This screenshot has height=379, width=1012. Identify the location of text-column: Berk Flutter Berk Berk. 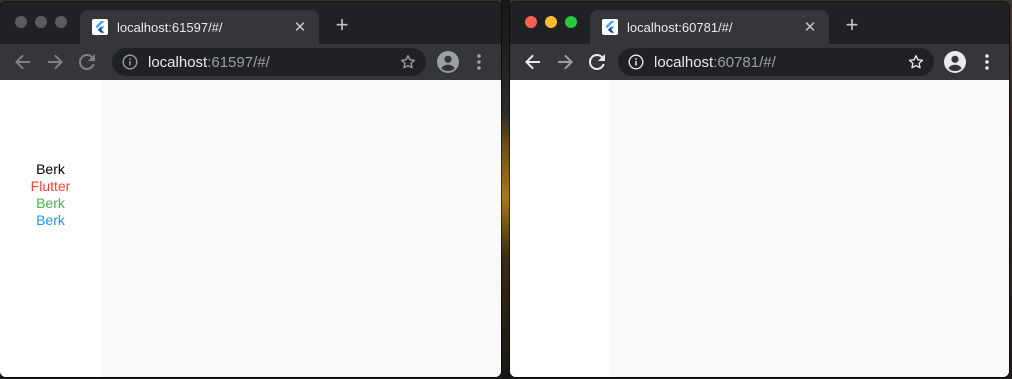
(50, 195).